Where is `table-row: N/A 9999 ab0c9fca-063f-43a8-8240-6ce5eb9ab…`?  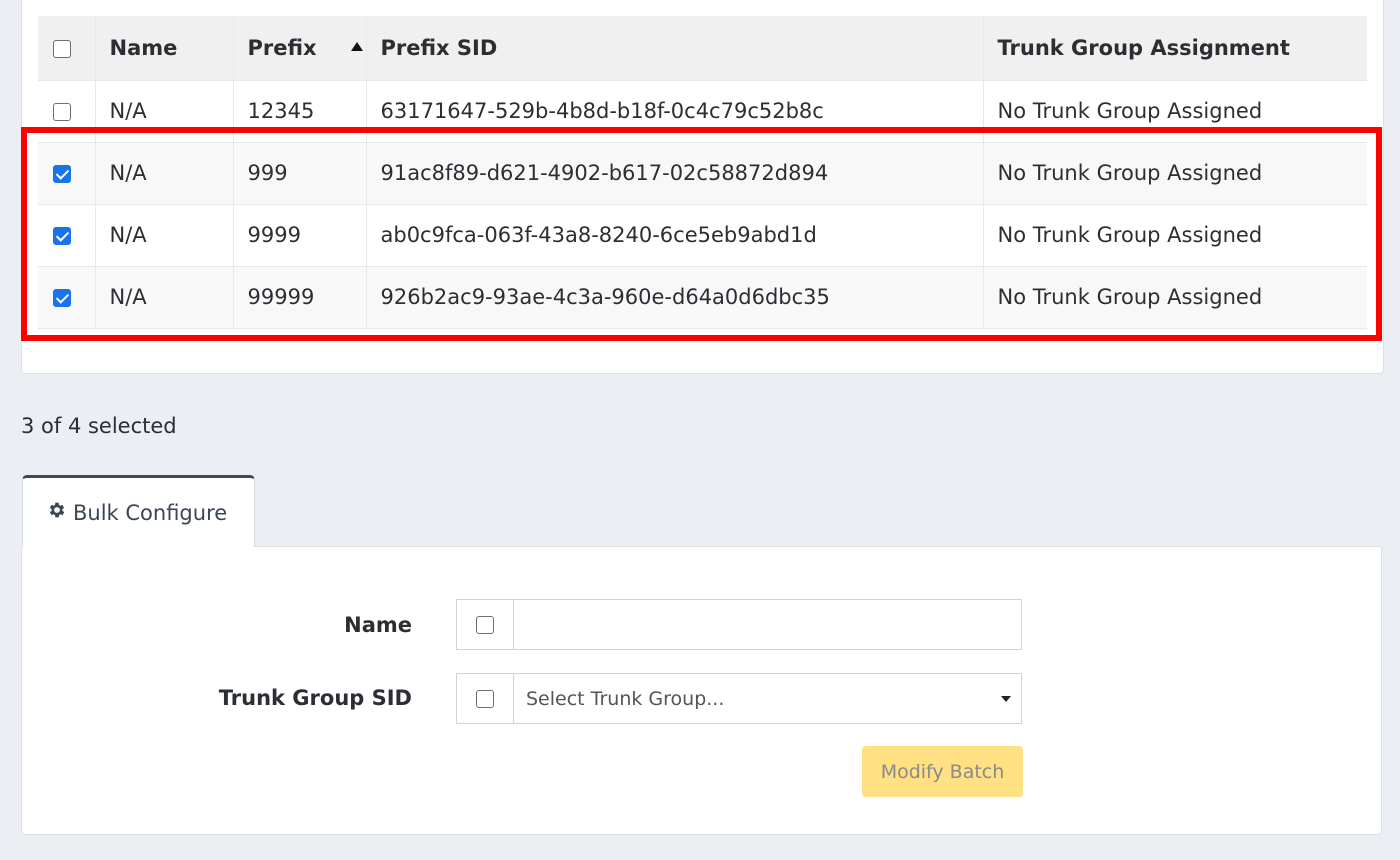 table-row: N/A 9999 ab0c9fca-063f-43a8-8240-6ce5eb9ab… is located at coordinates (702, 235).